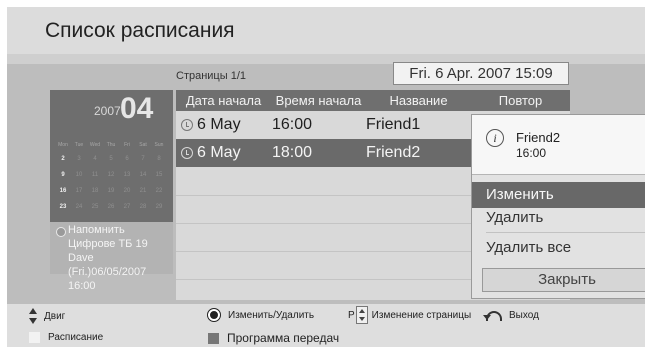 This screenshot has height=354, width=652. I want to click on row-start-time: 18:00, so click(292, 152).